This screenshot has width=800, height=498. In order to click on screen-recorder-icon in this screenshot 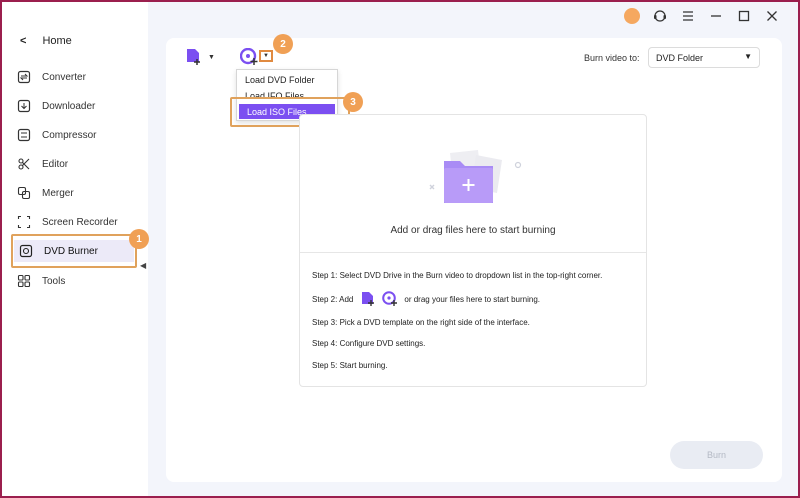, I will do `click(24, 222)`.